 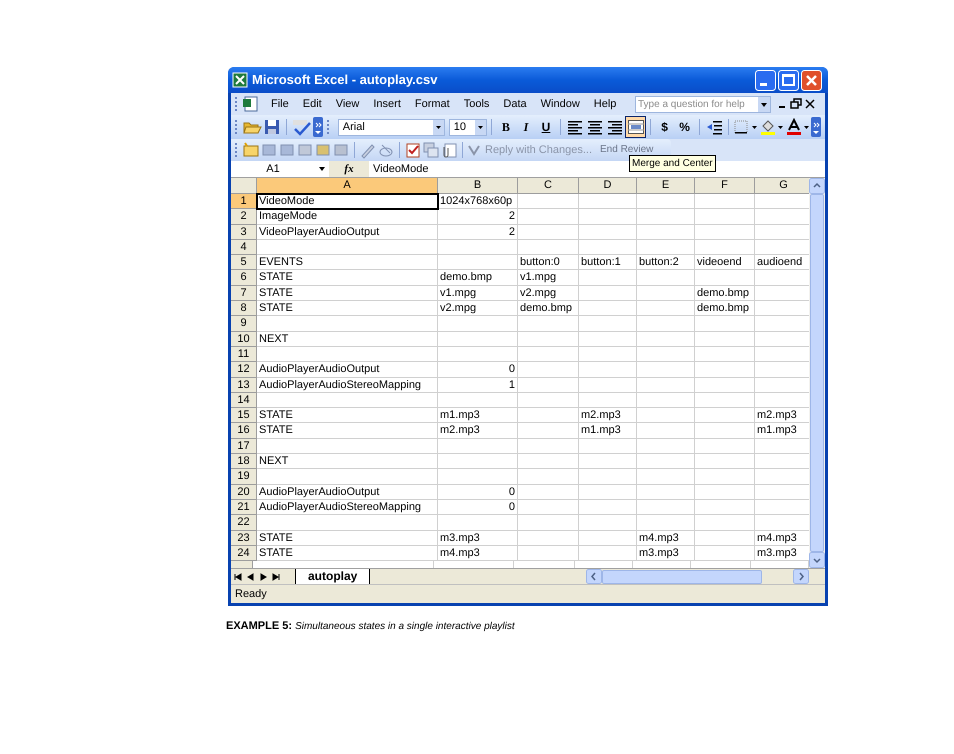 I want to click on table-cell: EVENTS, so click(x=347, y=262).